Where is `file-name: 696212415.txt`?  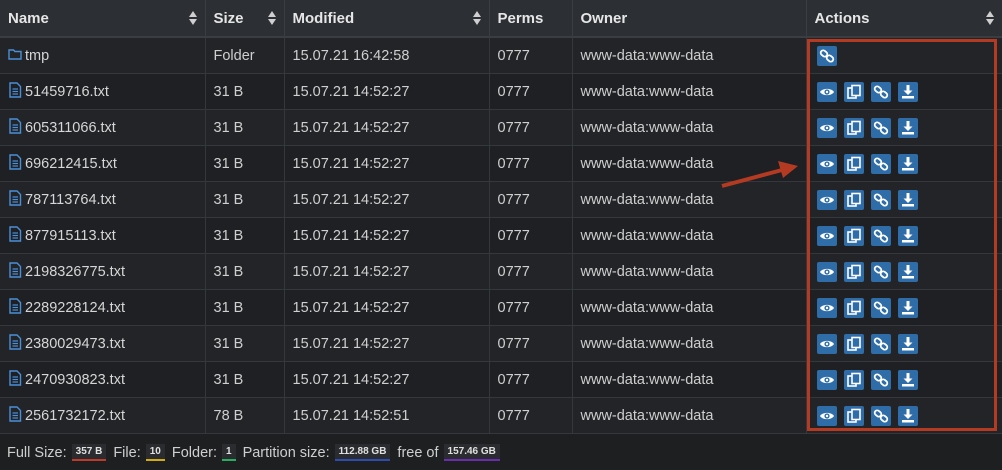 file-name: 696212415.txt is located at coordinates (71, 164).